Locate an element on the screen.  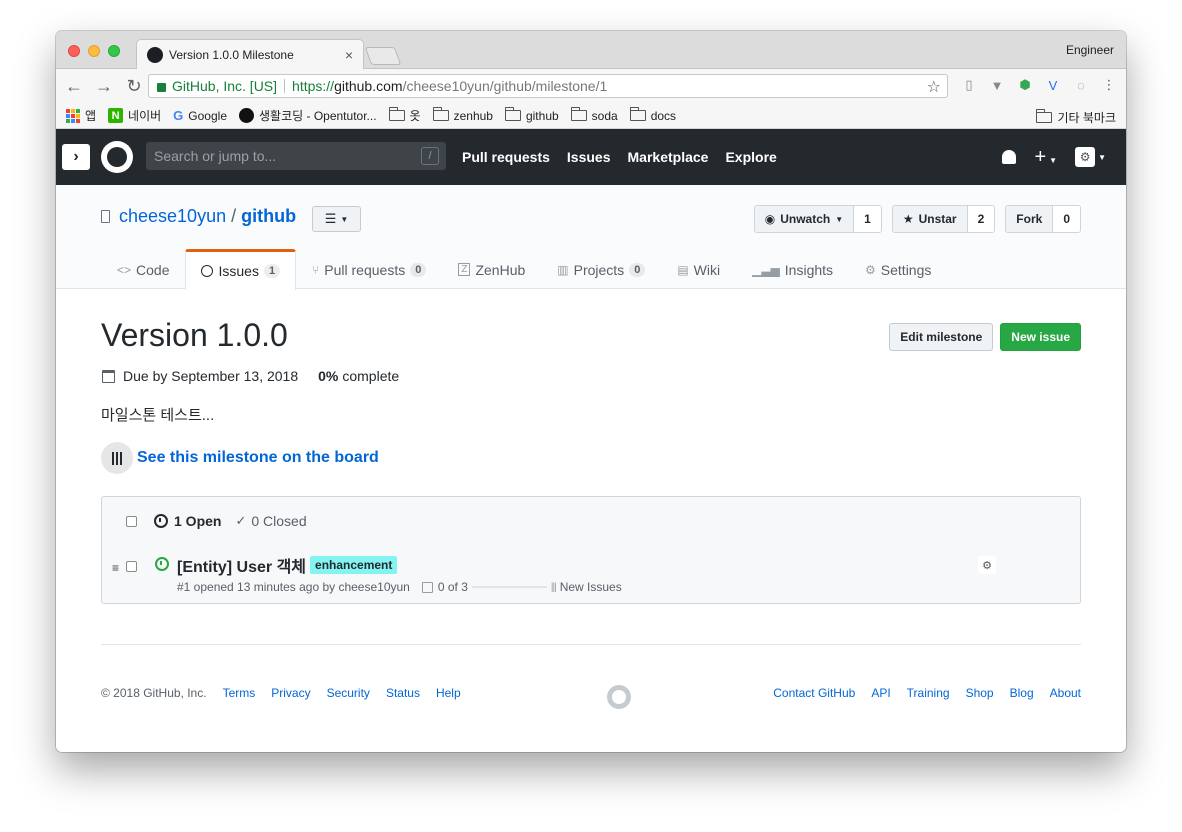
zoom-window-button is located at coordinates (114, 51).